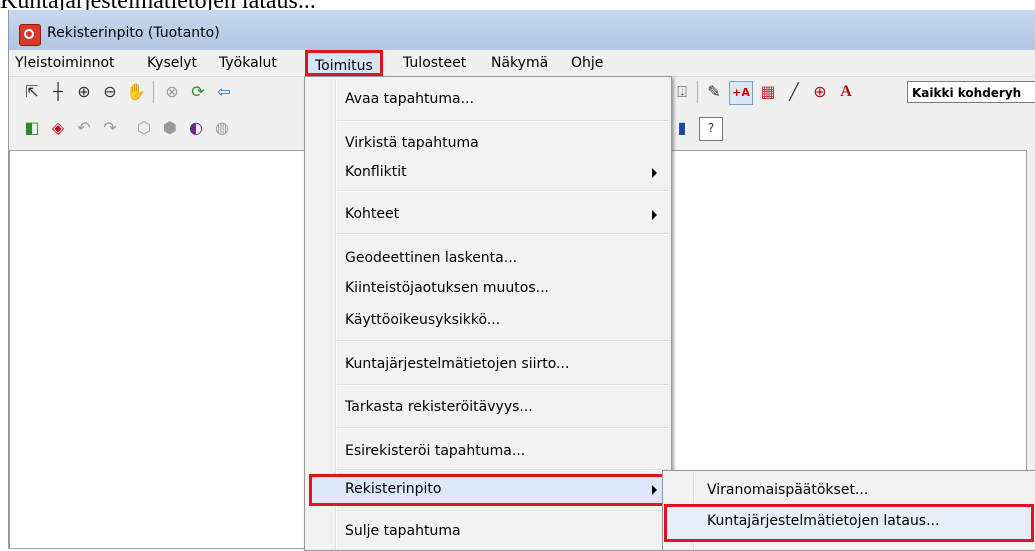  Describe the element at coordinates (846, 92) in the screenshot. I see `text-icon: A` at that location.